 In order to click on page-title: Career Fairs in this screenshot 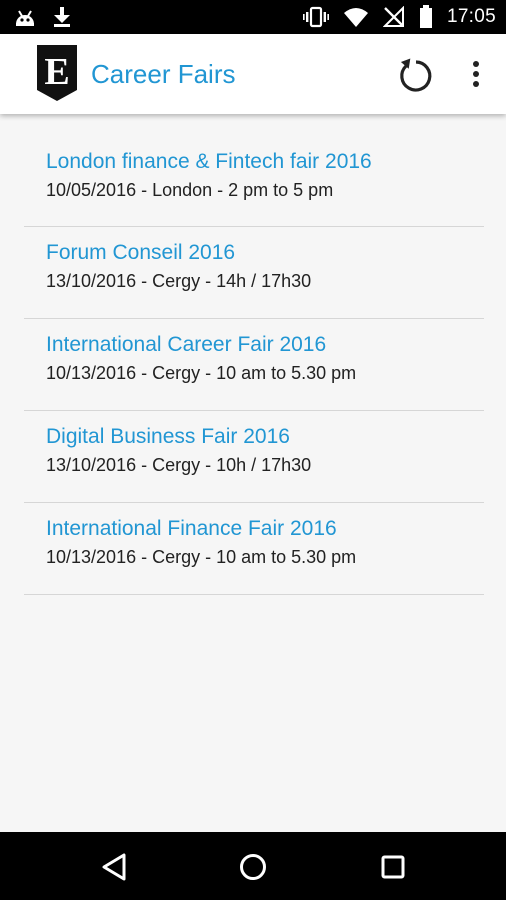, I will do `click(163, 74)`.